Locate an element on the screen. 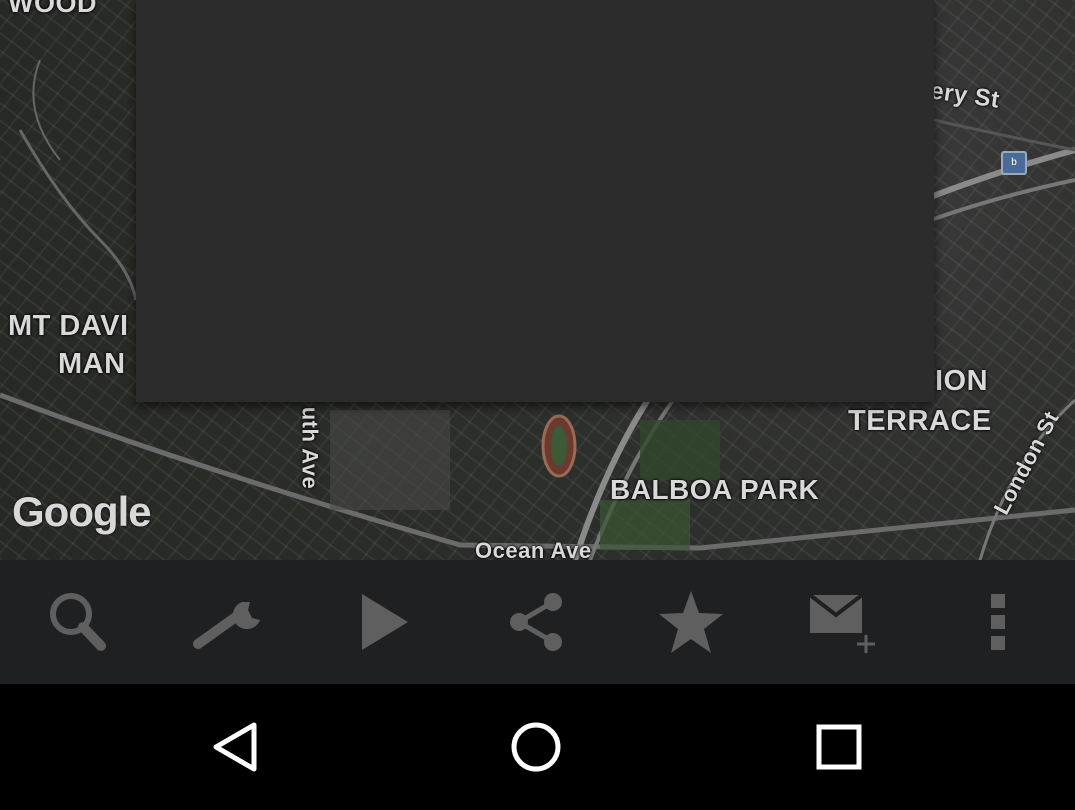 The height and width of the screenshot is (810, 1075). search-icon is located at coordinates (77, 622).